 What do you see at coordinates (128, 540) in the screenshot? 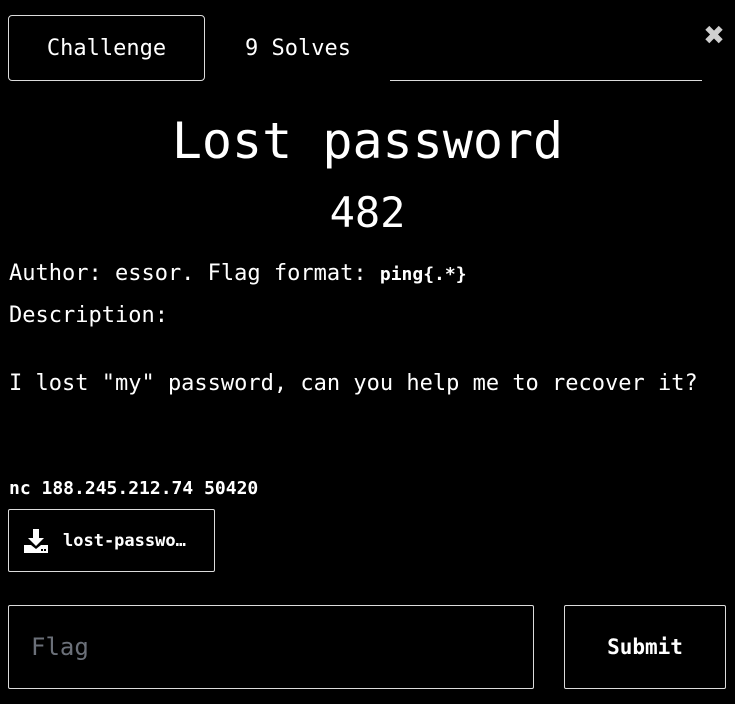
I see `download-file-label: lost-password` at bounding box center [128, 540].